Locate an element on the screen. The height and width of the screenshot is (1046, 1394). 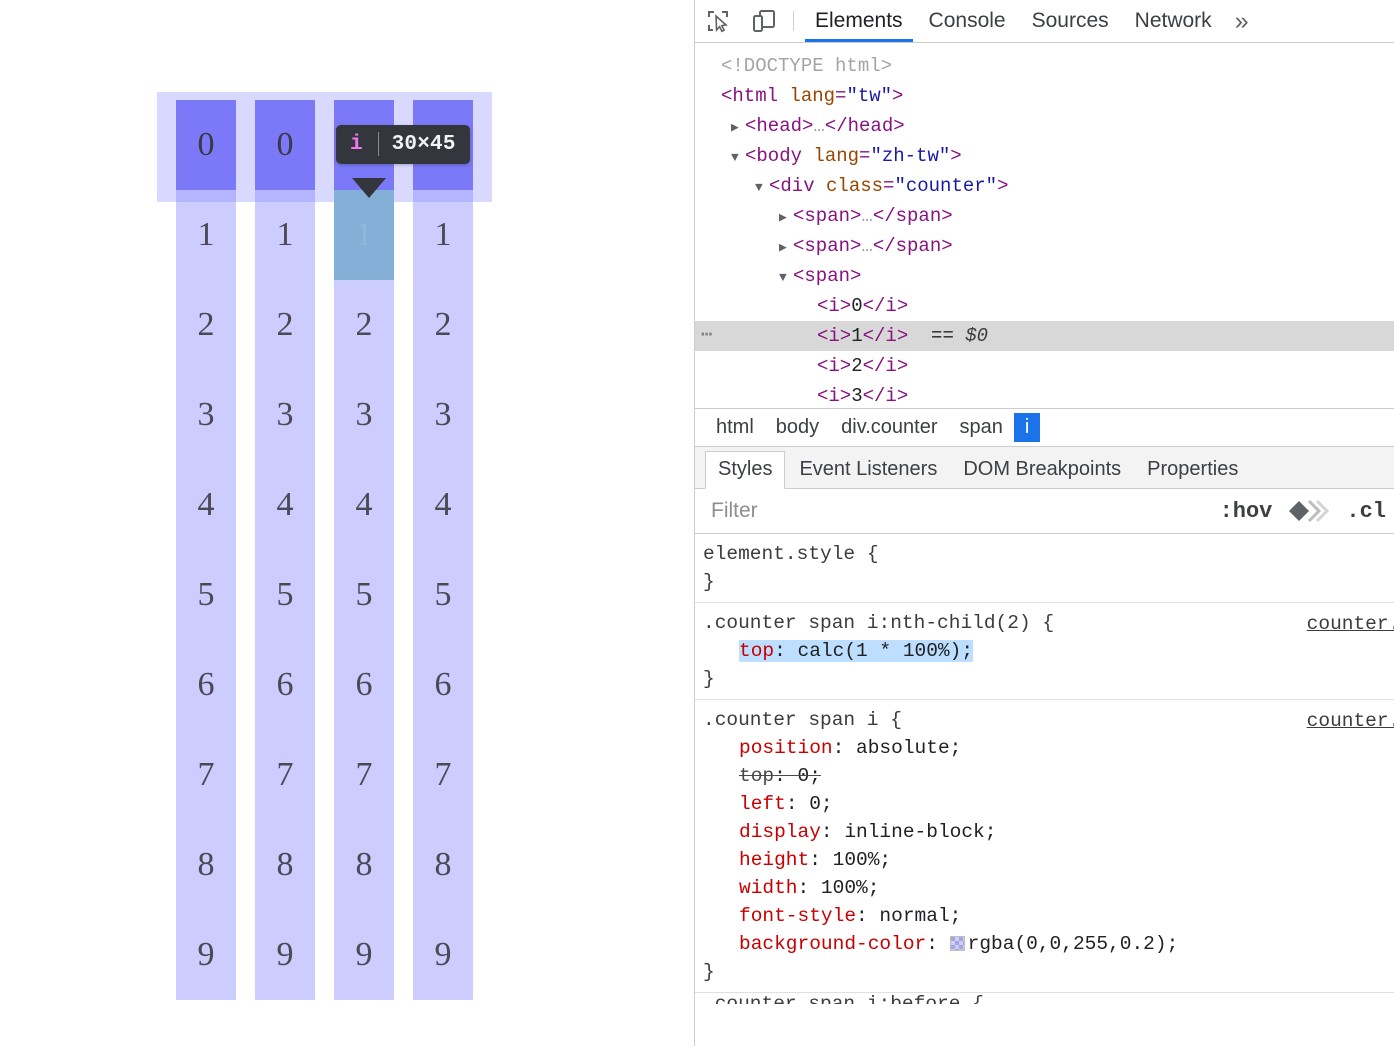
selected-cell-digit: 1 is located at coordinates (364, 234).